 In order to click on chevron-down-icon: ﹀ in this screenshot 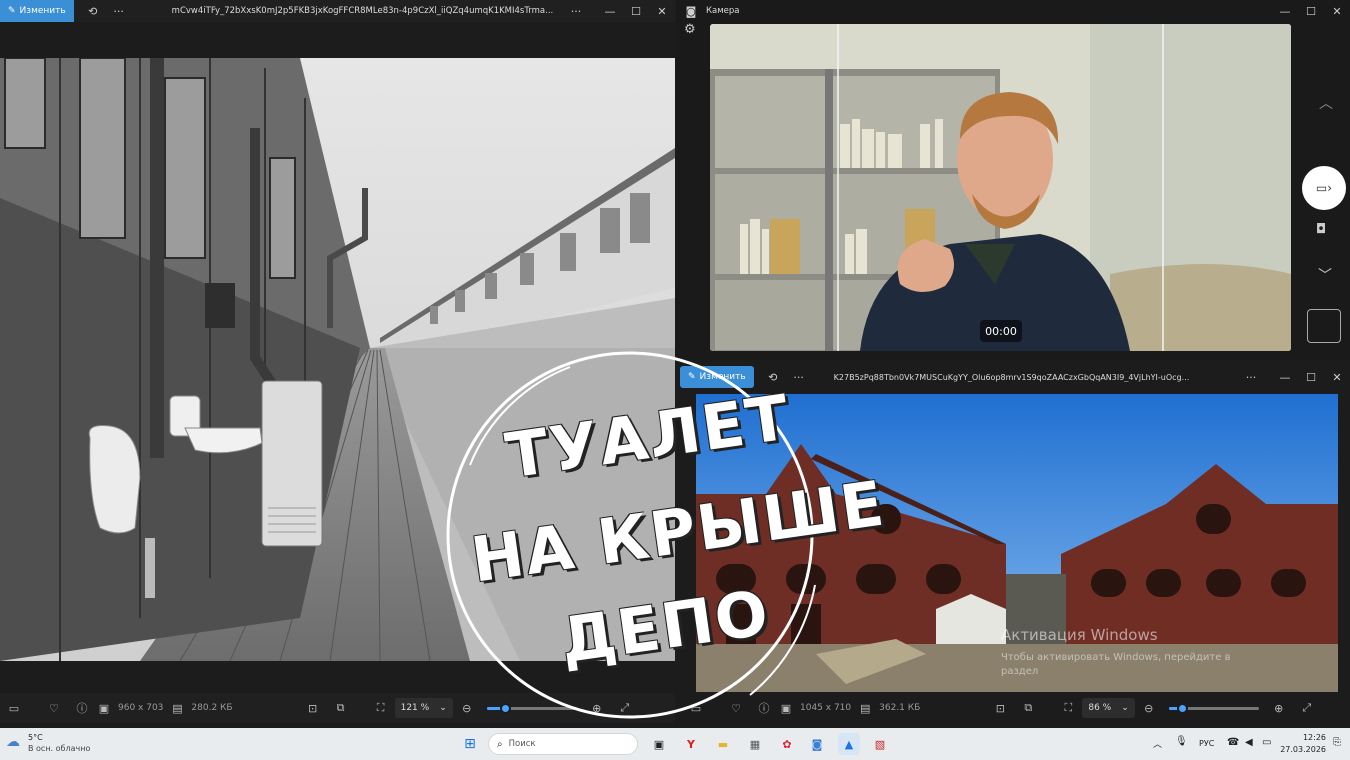, I will do `click(1325, 275)`.